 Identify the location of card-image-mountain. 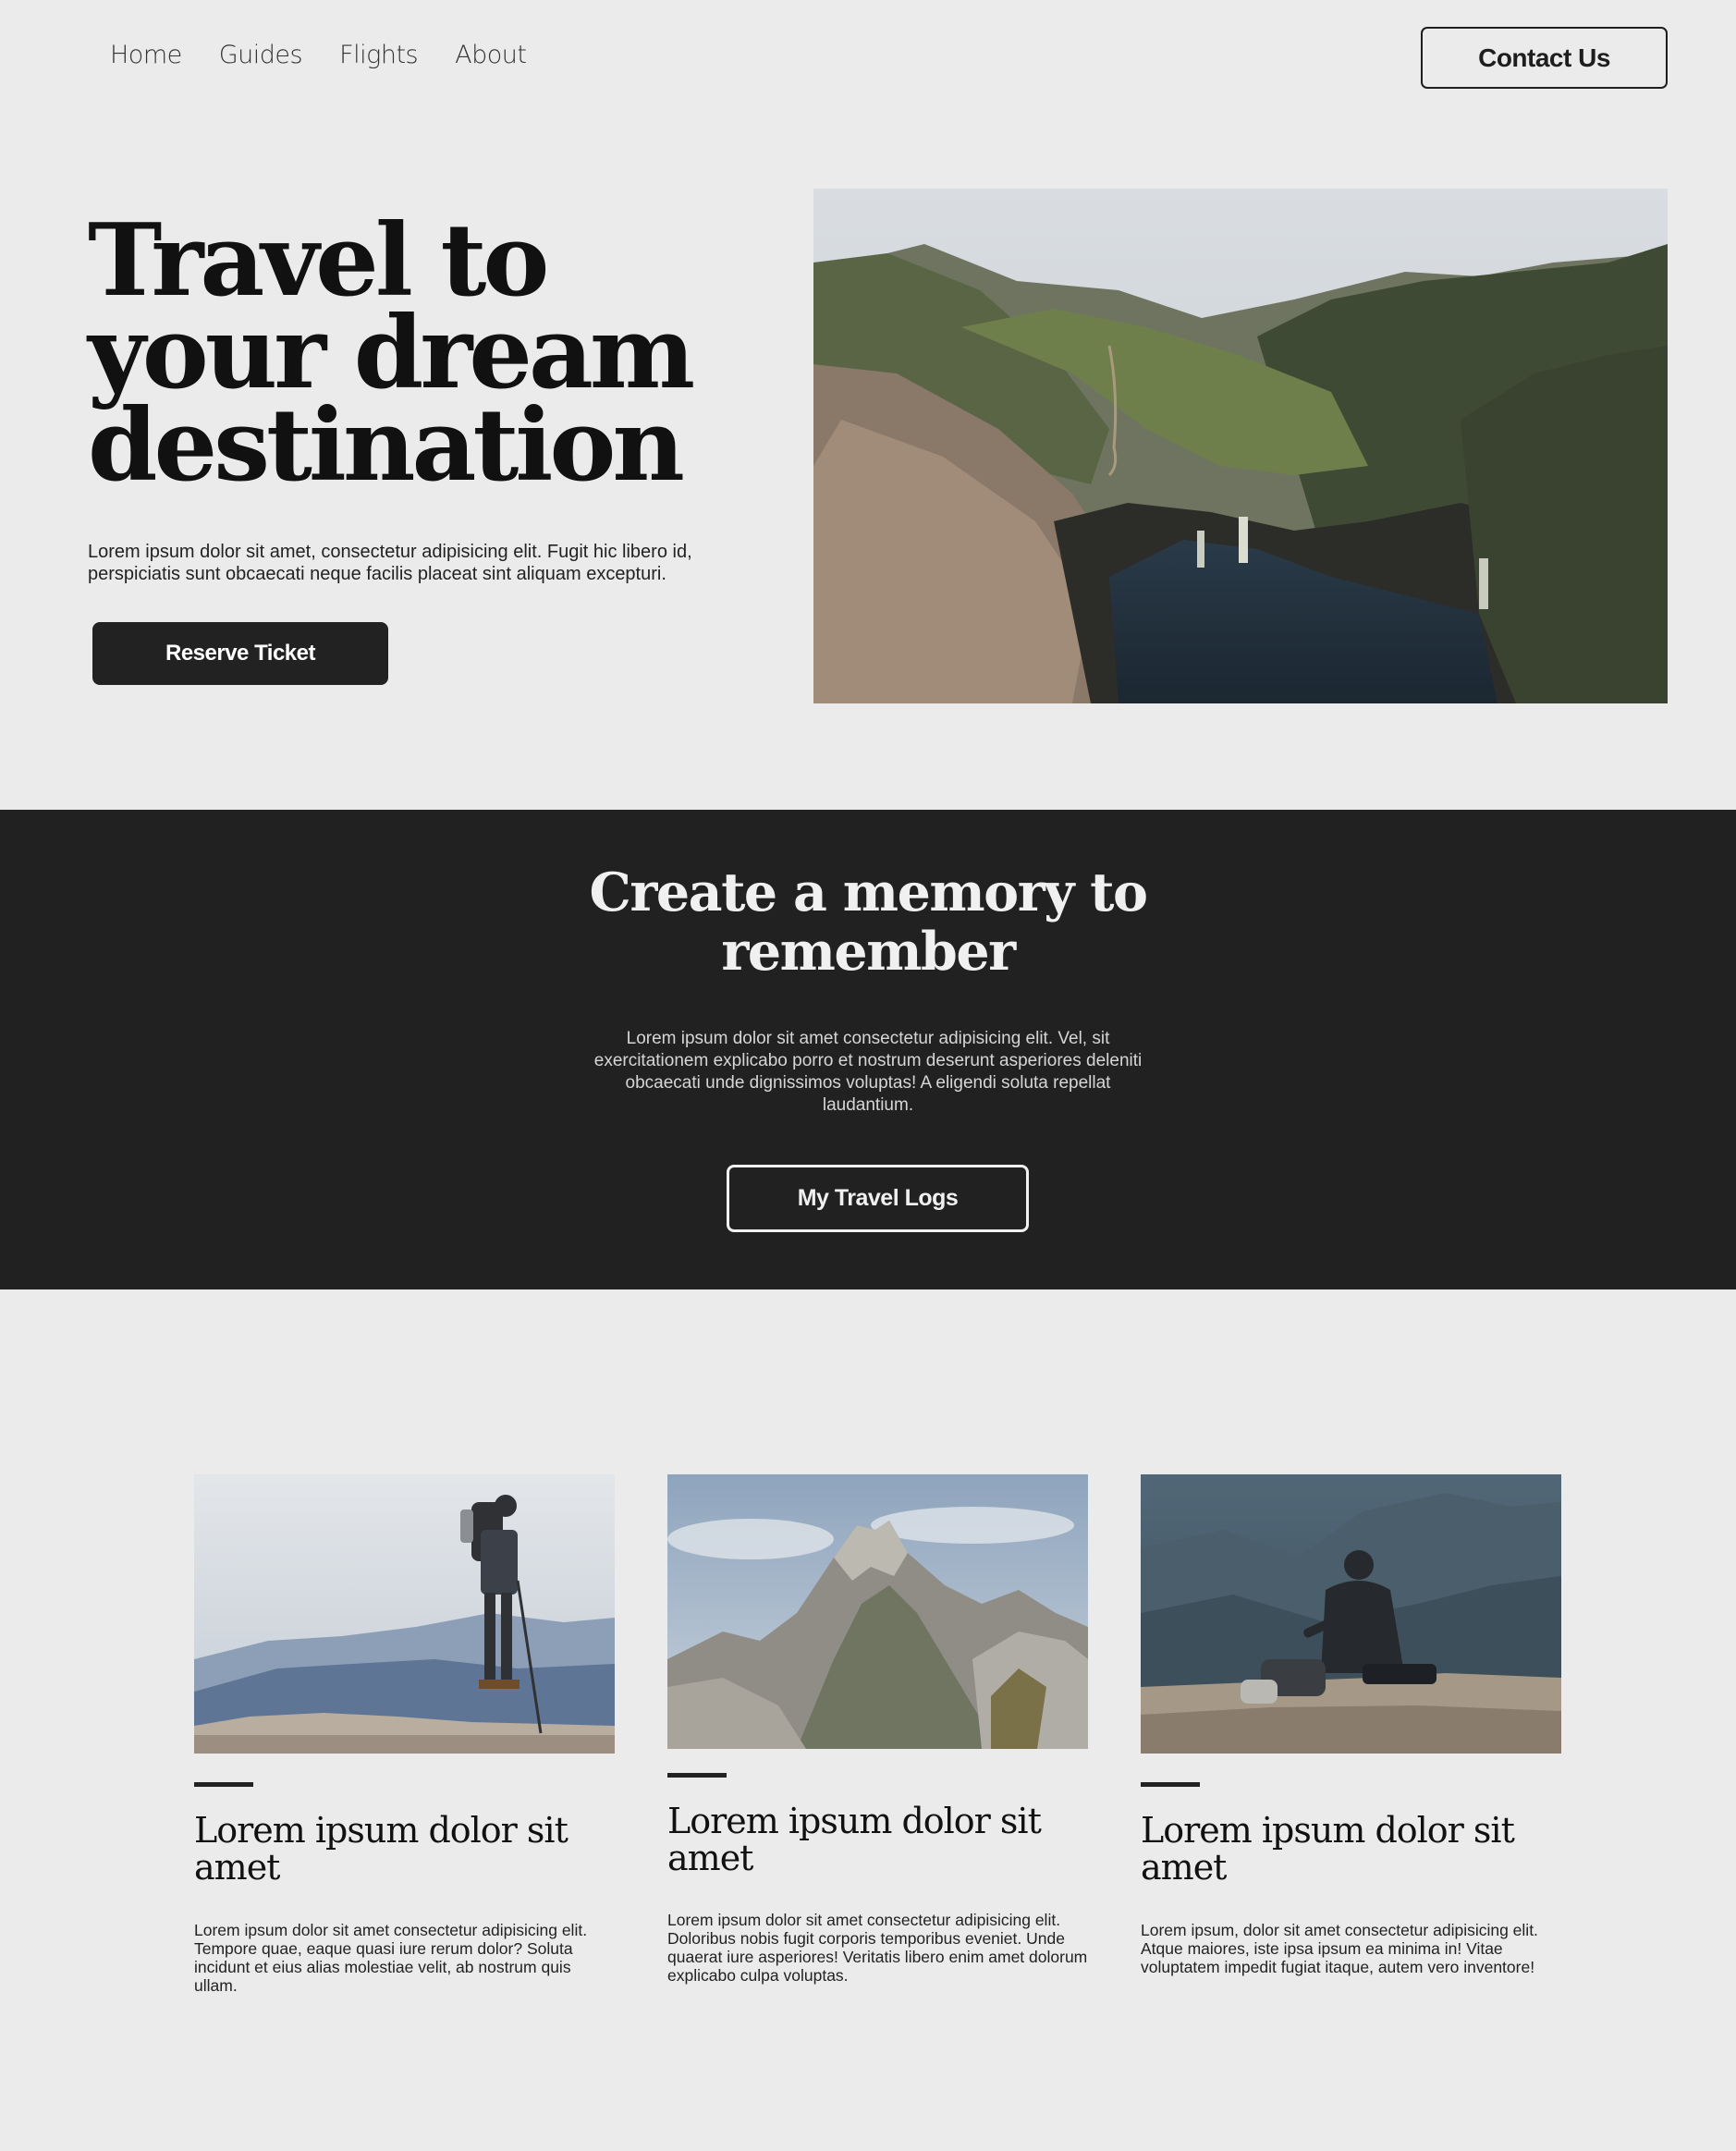
(877, 1611).